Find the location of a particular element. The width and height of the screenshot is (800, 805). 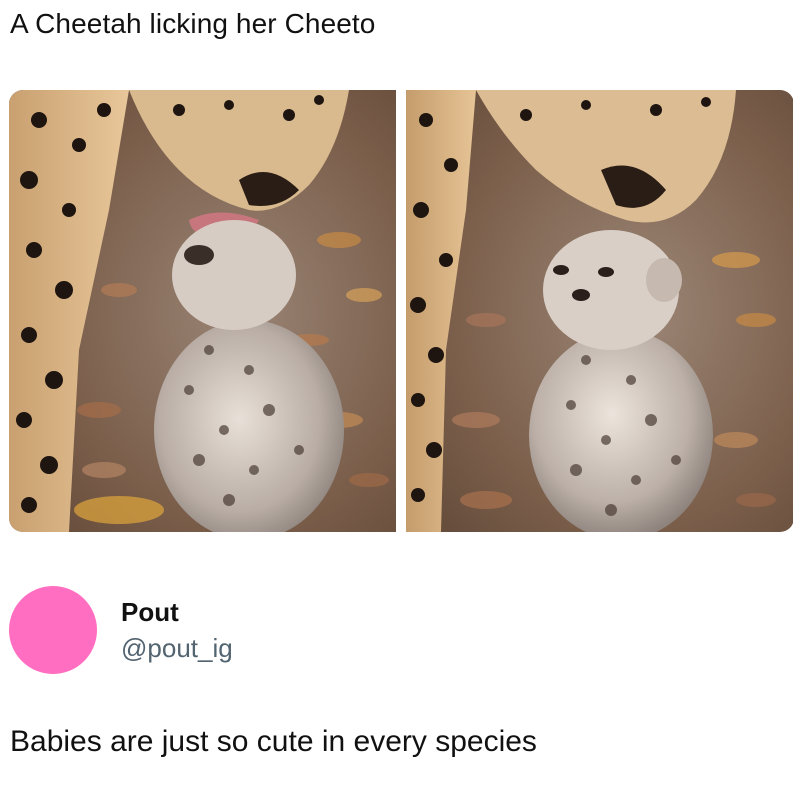

post-title: A Cheetah licking her Cheeto is located at coordinates (193, 23).